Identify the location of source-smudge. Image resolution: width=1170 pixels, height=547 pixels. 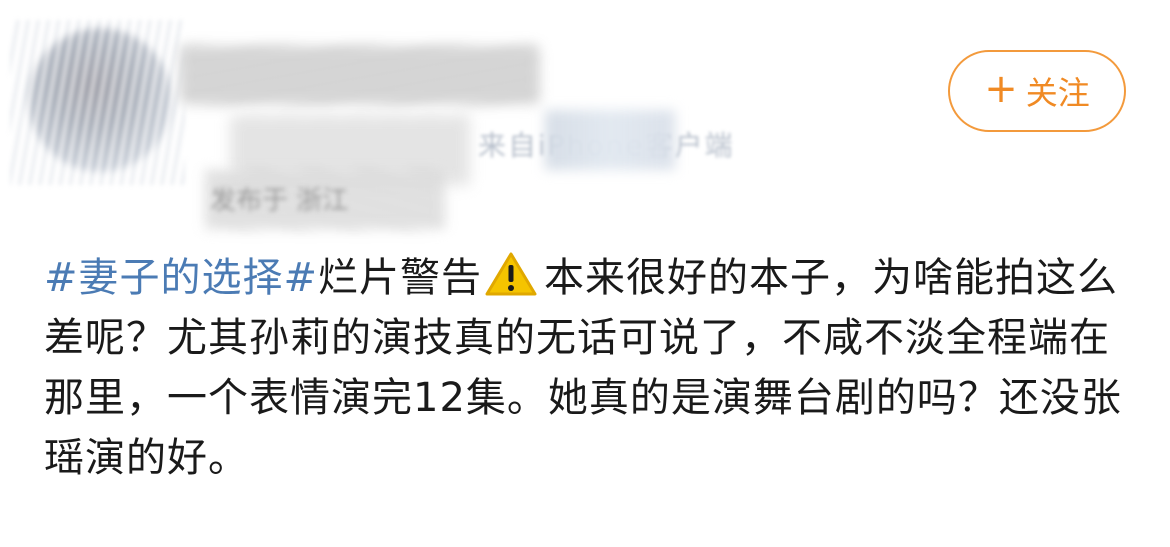
(610, 140).